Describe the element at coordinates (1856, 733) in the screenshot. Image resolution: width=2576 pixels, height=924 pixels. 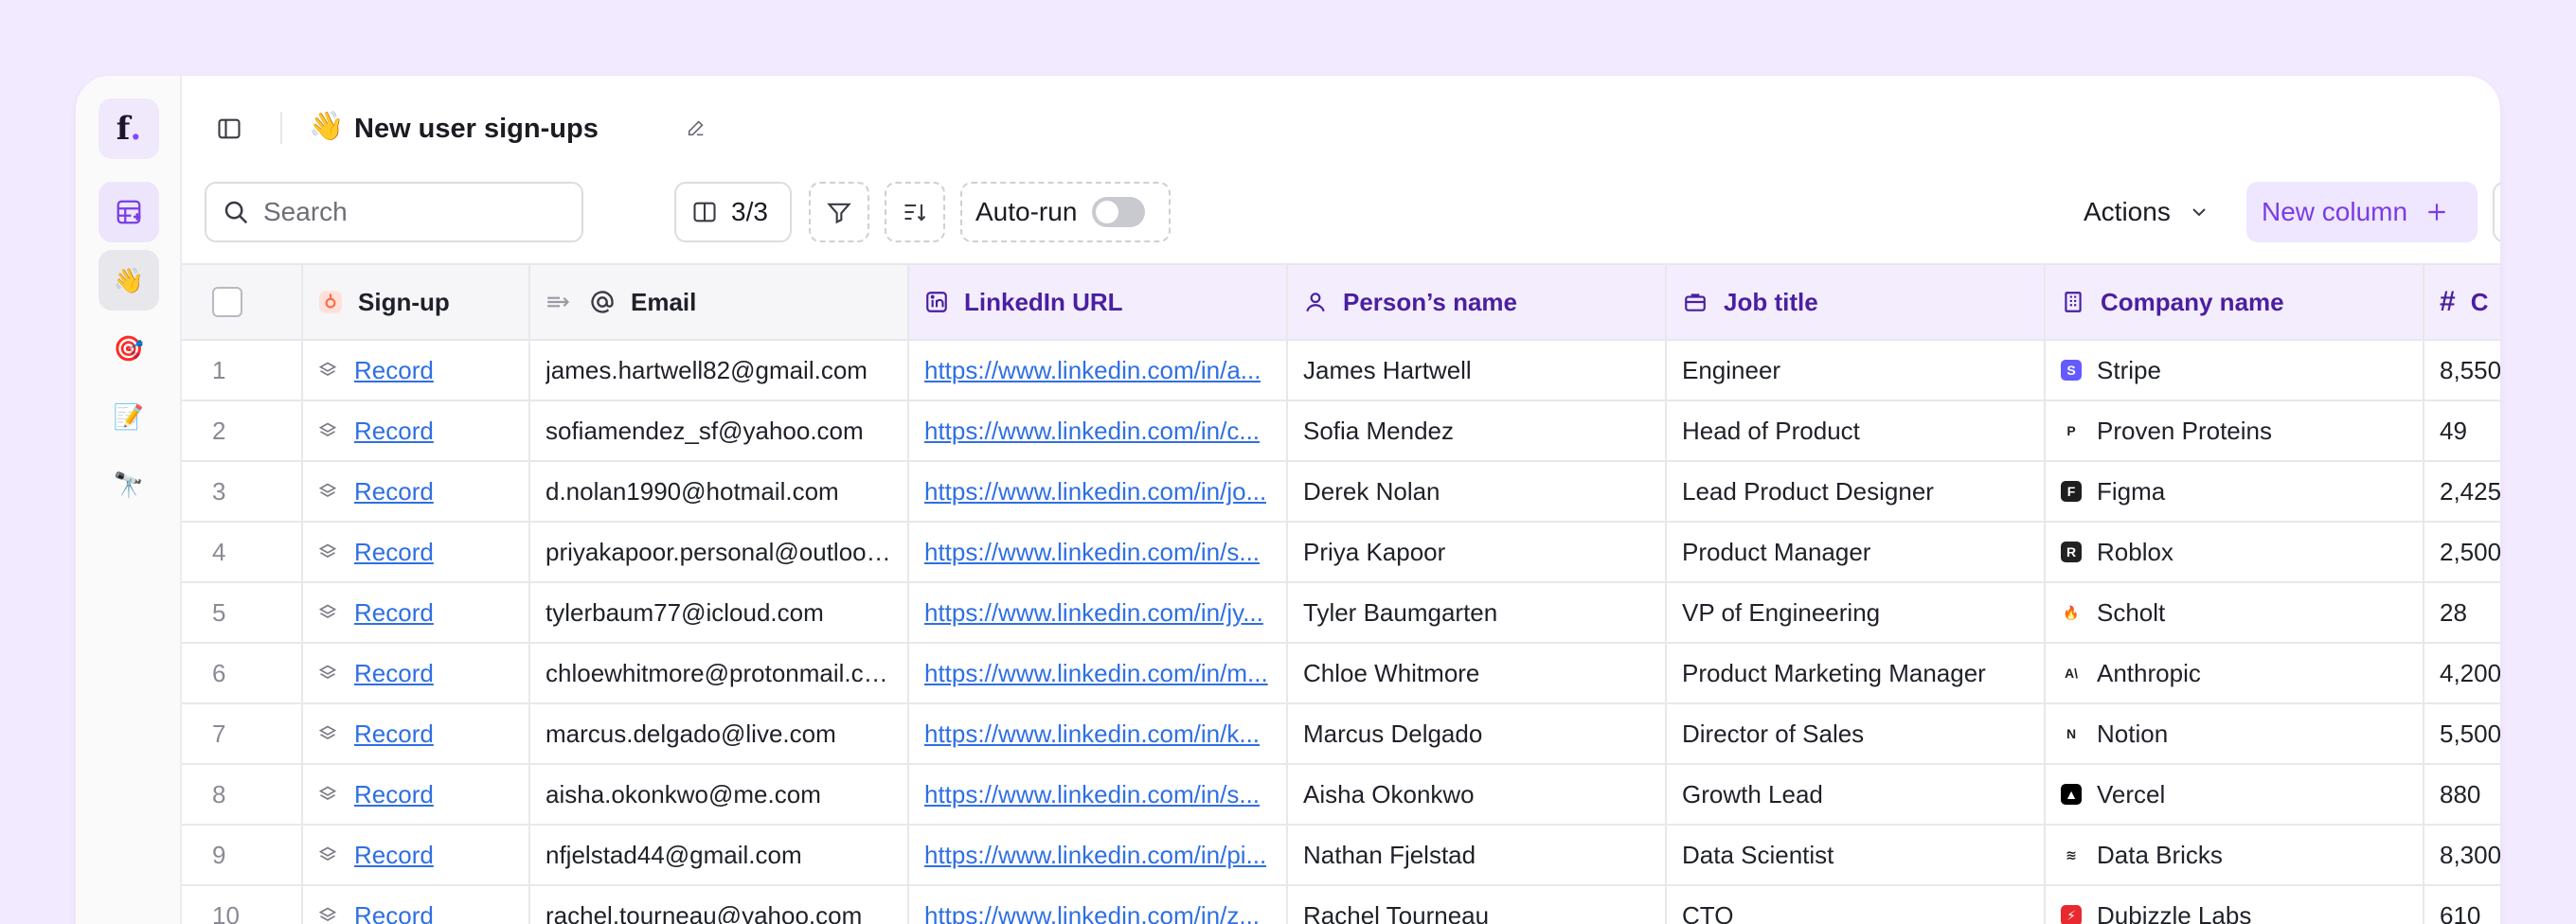
I see `job-title-cell: Director of Sales` at that location.